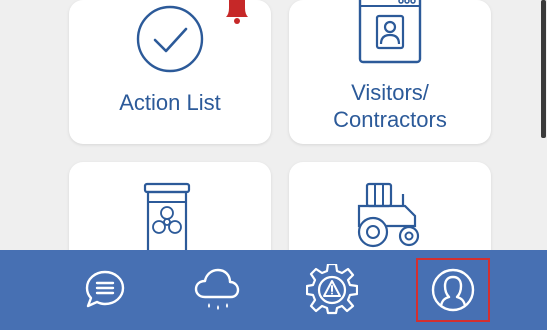  What do you see at coordinates (390, 32) in the screenshot?
I see `visitor-badge-icon` at bounding box center [390, 32].